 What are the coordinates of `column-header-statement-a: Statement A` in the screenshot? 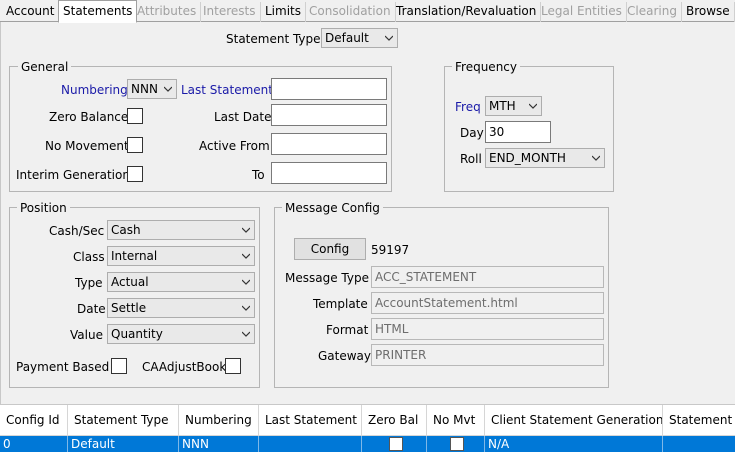 It's located at (699, 420).